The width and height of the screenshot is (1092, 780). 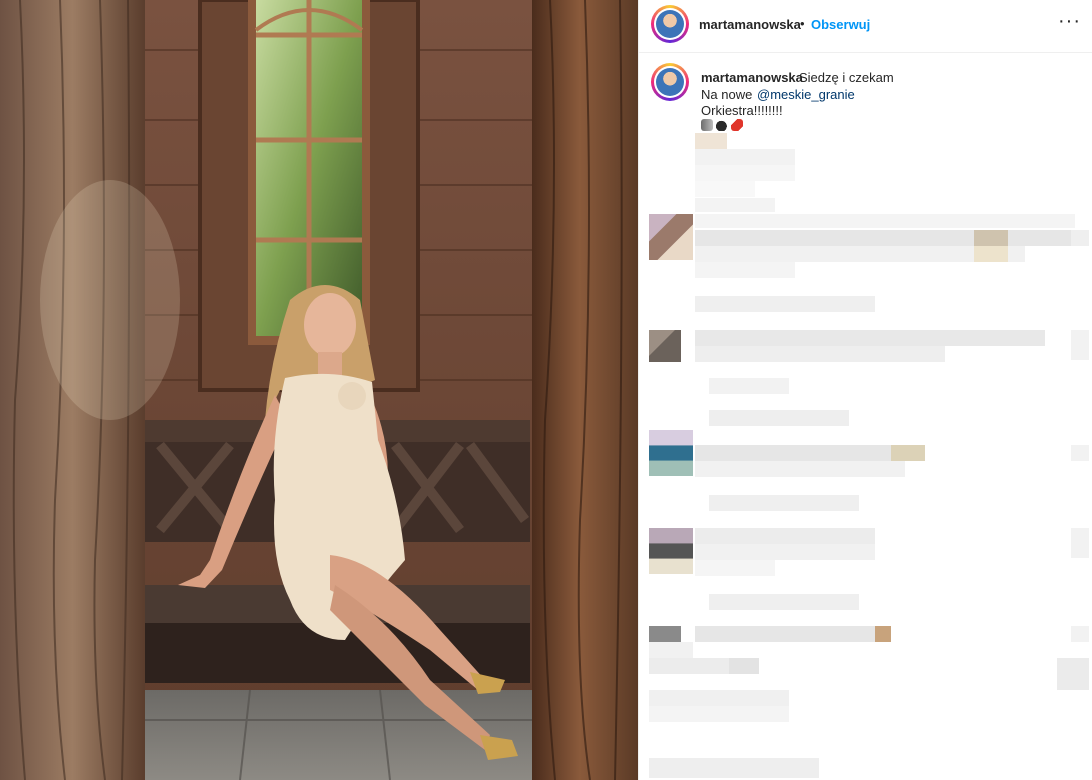 What do you see at coordinates (806, 94) in the screenshot?
I see `caption-mention-link: @meskie_granie` at bounding box center [806, 94].